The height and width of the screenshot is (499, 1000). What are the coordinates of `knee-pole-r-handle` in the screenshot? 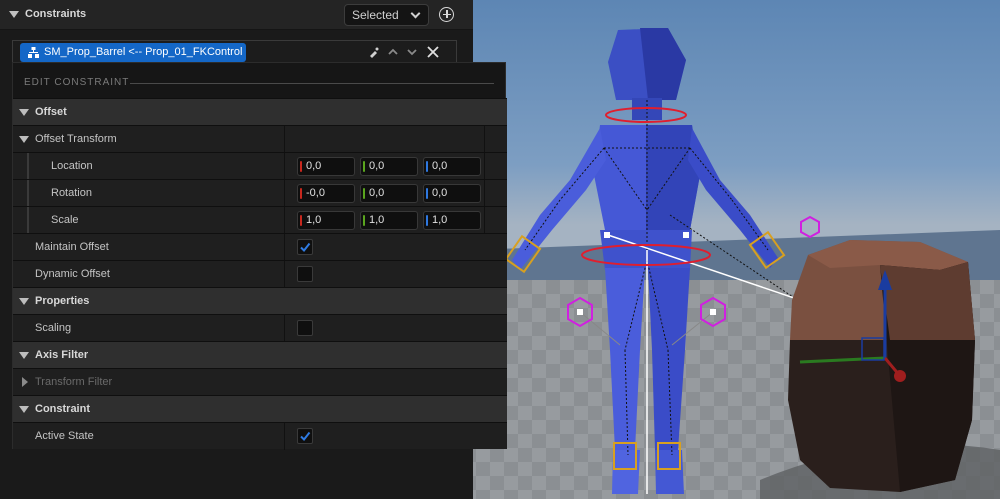 It's located at (713, 312).